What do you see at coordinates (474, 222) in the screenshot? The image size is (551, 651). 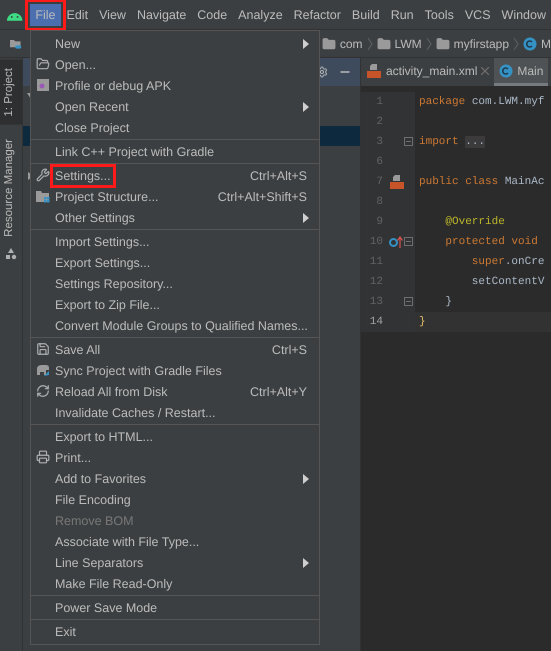 I see `code-line: @Override` at bounding box center [474, 222].